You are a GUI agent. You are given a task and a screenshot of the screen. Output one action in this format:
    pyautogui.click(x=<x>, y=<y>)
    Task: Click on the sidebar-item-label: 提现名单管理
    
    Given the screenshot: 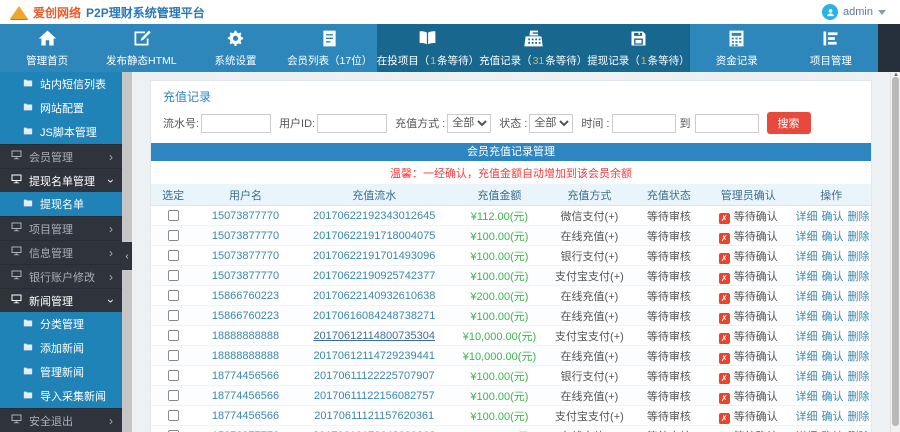 What is the action you would take?
    pyautogui.click(x=62, y=181)
    